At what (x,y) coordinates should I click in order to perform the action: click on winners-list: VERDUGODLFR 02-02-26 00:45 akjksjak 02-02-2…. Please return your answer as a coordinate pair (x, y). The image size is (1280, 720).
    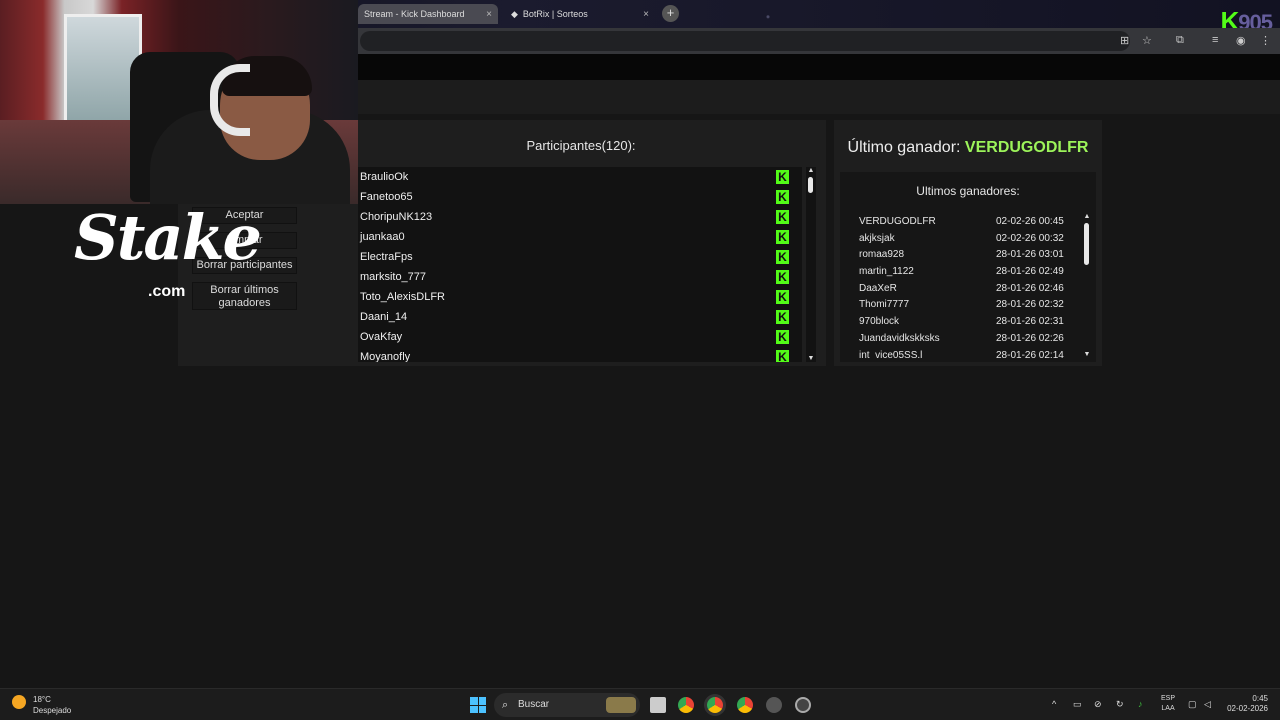
    Looking at the image, I should click on (970, 286).